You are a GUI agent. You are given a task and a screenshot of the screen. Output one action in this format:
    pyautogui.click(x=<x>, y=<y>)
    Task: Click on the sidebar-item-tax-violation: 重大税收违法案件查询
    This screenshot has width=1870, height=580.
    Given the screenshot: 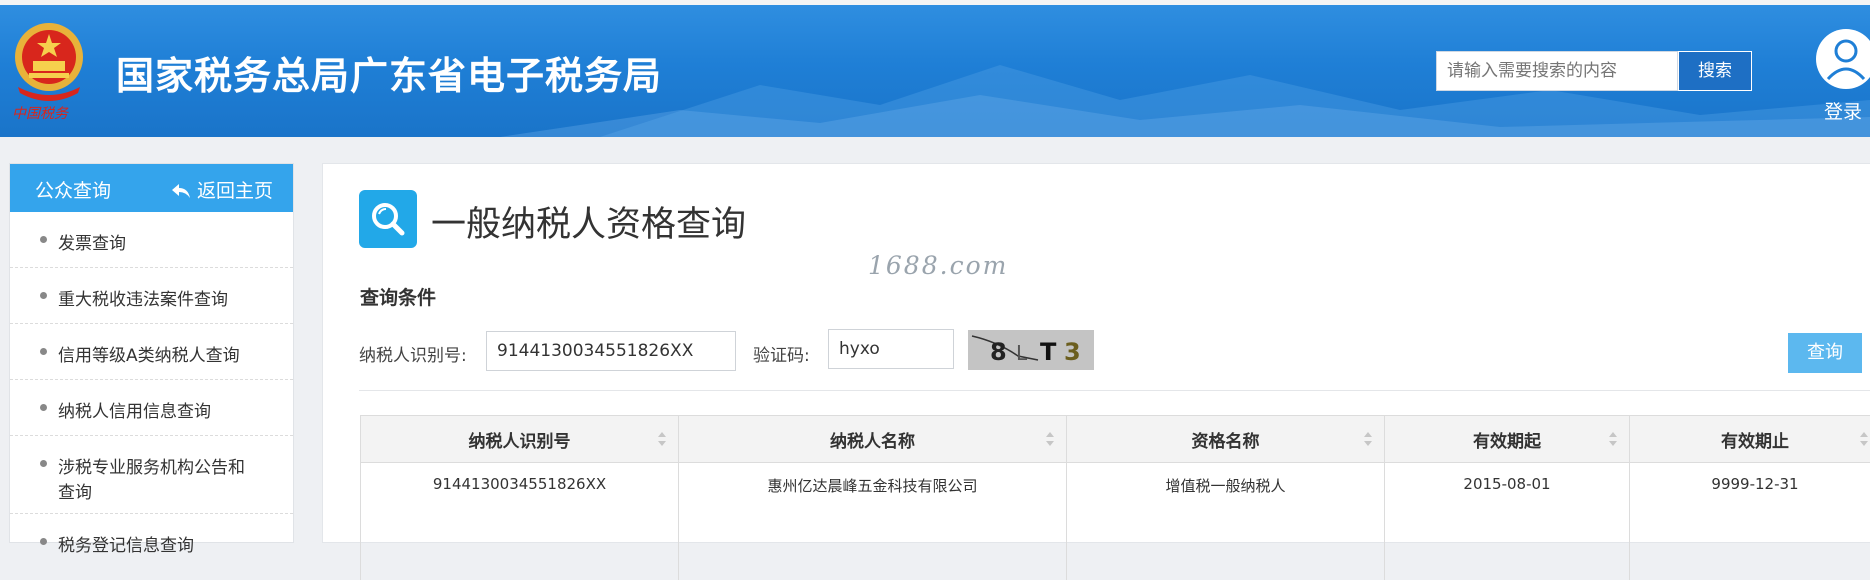 What is the action you would take?
    pyautogui.click(x=151, y=296)
    